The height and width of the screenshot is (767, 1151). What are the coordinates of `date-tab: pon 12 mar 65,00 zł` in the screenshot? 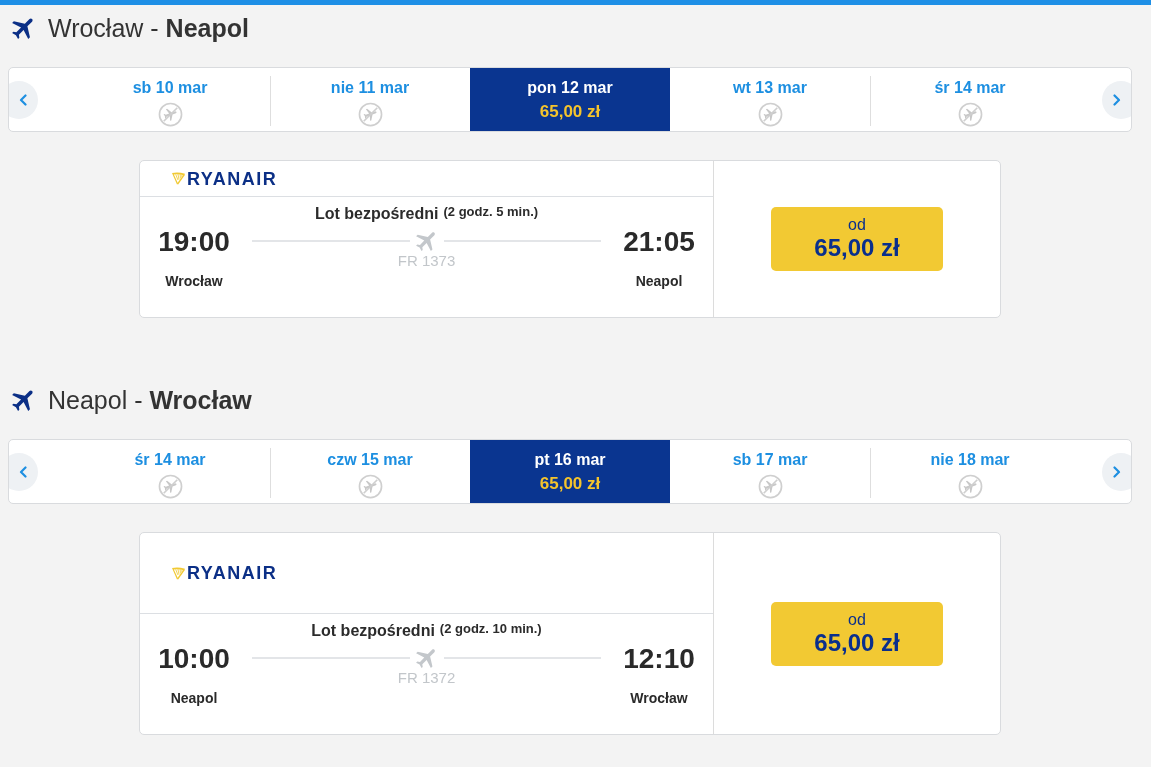 It's located at (570, 99).